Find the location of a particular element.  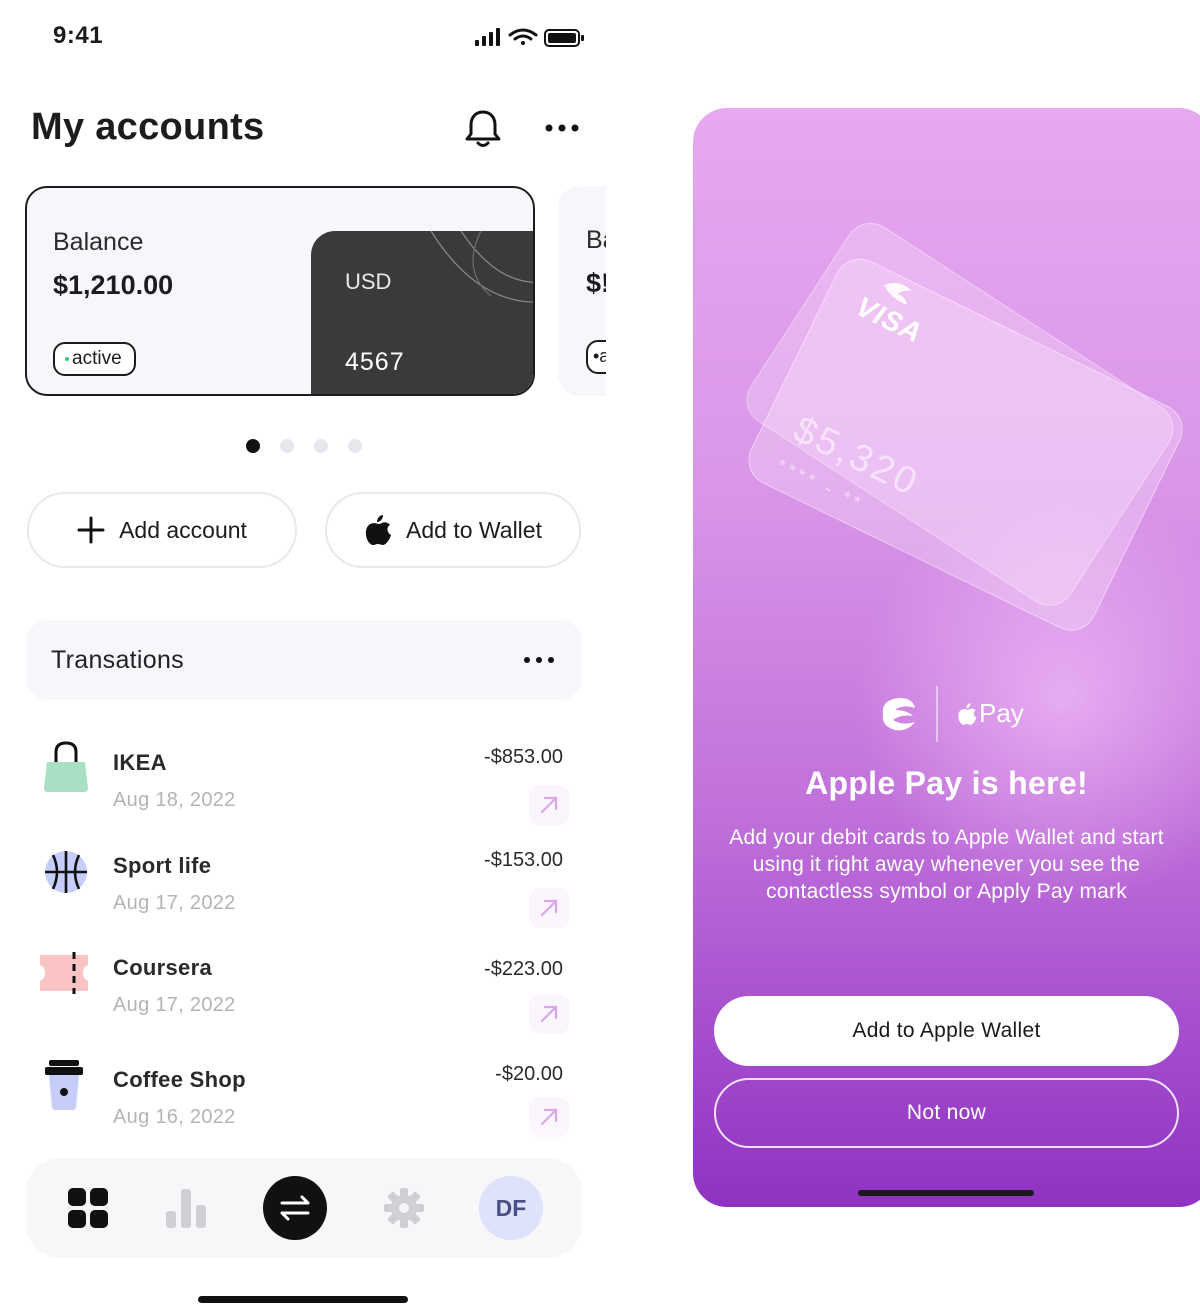

add-to-wallet-button: Add to Wallet is located at coordinates (453, 530).